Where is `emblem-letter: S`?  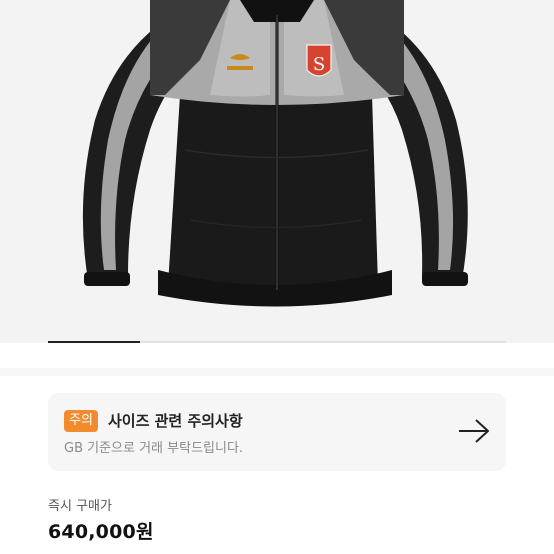
emblem-letter: S is located at coordinates (319, 64).